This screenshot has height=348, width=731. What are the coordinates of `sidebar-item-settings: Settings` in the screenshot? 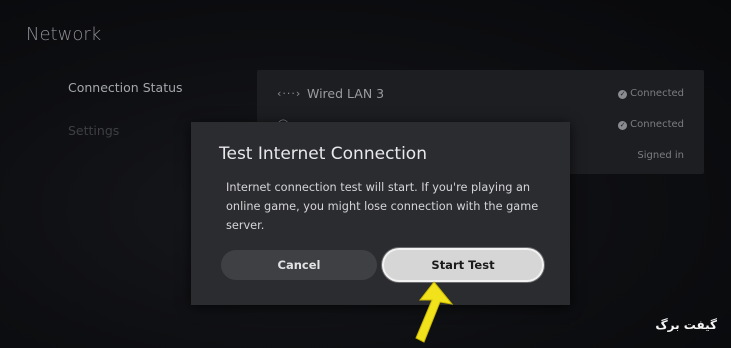 It's located at (93, 130).